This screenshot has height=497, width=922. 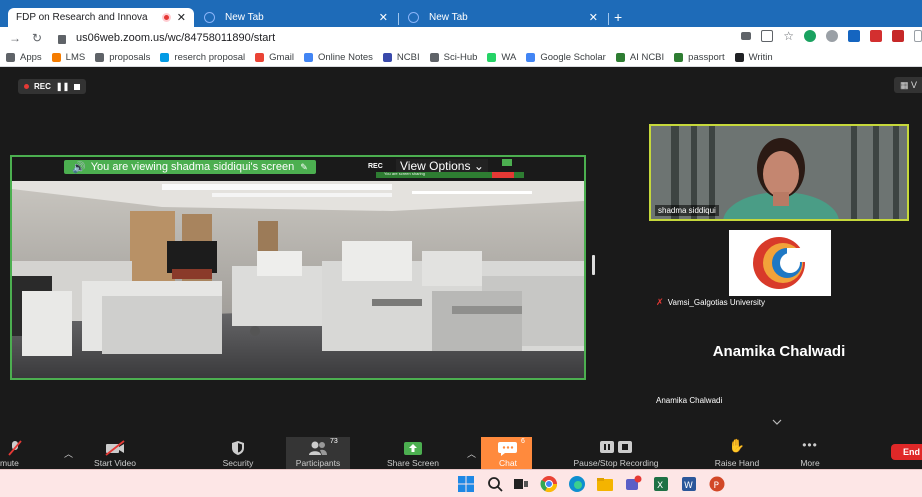 I want to click on panel-resize-handle, so click(x=593, y=265).